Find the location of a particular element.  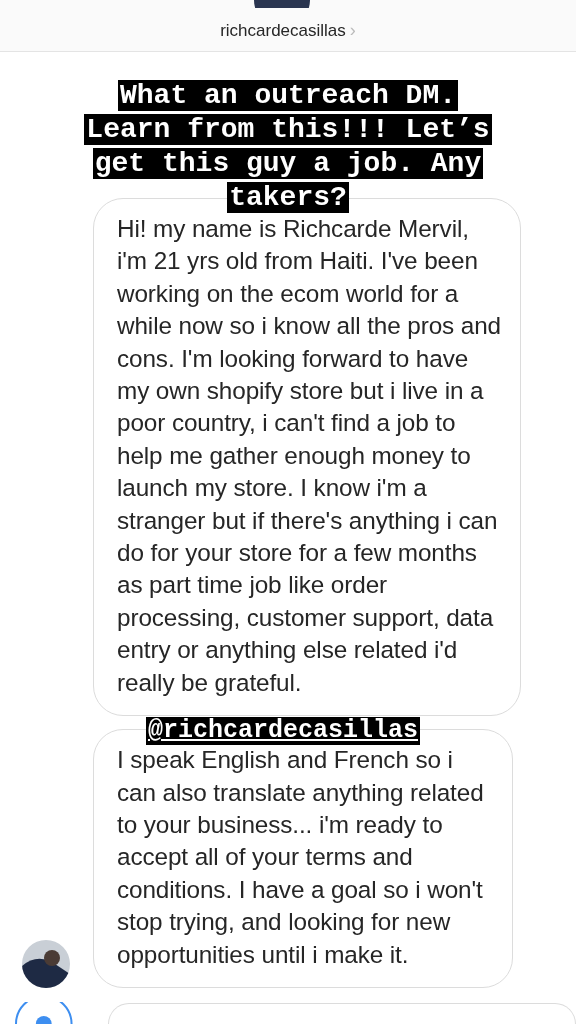

caption-text: What an outreach DM. is located at coordinates (288, 95).